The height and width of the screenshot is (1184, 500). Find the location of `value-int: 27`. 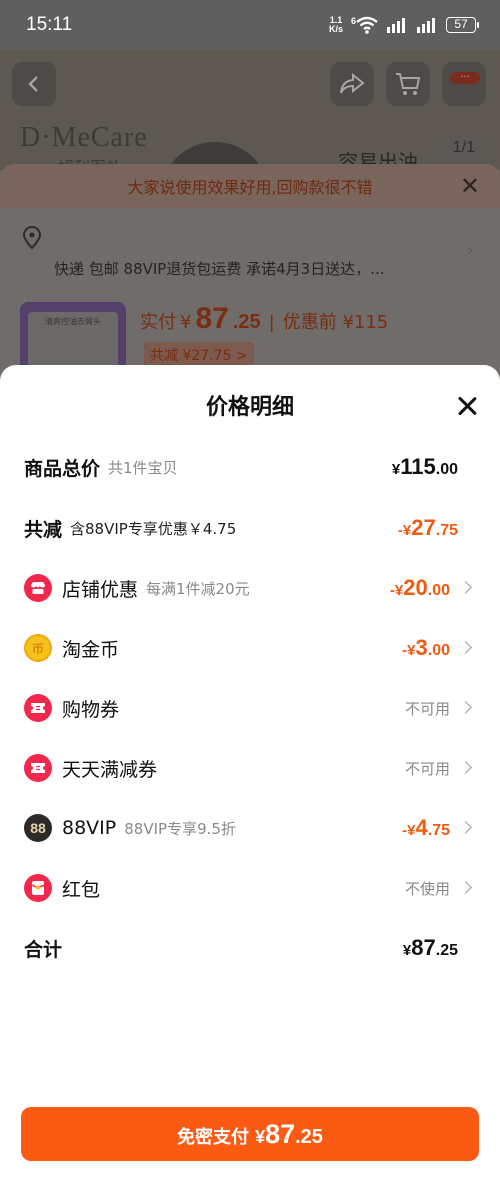

value-int: 27 is located at coordinates (423, 527).